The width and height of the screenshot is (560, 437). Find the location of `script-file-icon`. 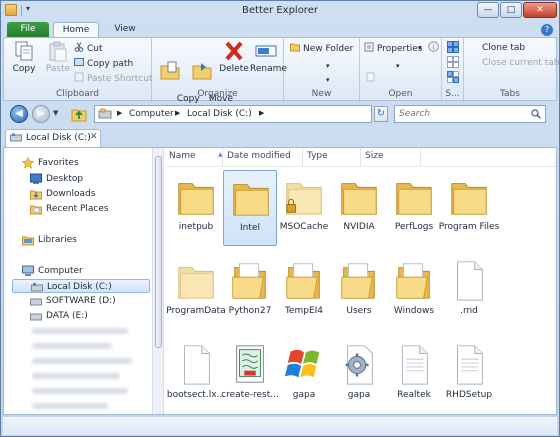

script-file-icon is located at coordinates (250, 364).